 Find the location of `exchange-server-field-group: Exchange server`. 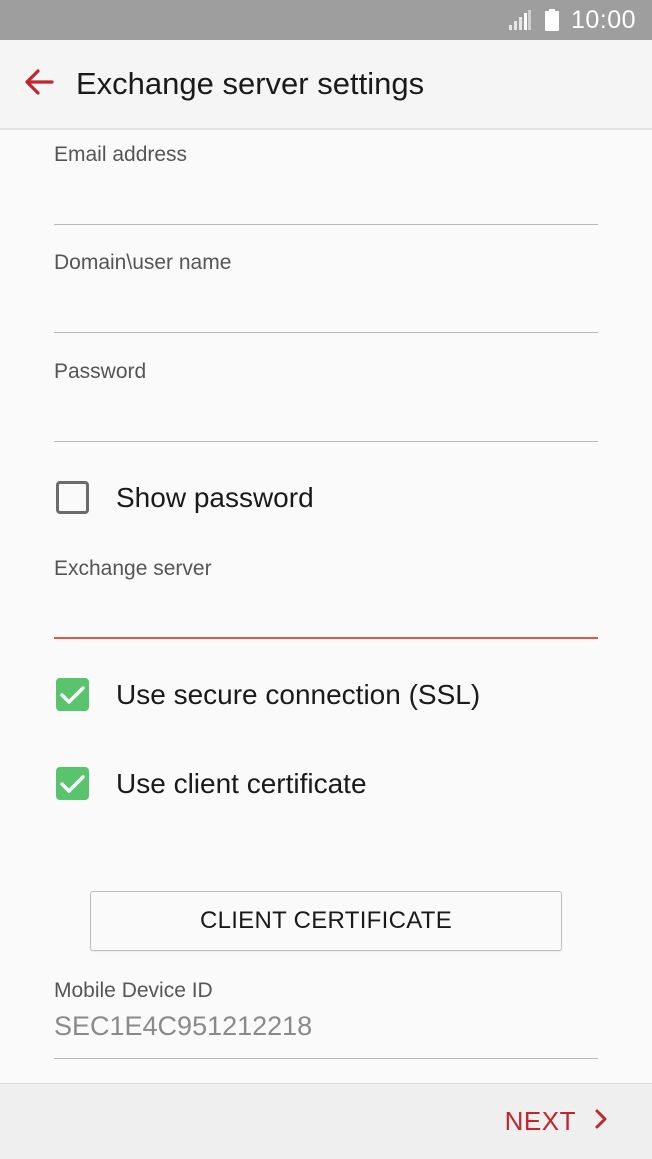

exchange-server-field-group: Exchange server is located at coordinates (326, 598).